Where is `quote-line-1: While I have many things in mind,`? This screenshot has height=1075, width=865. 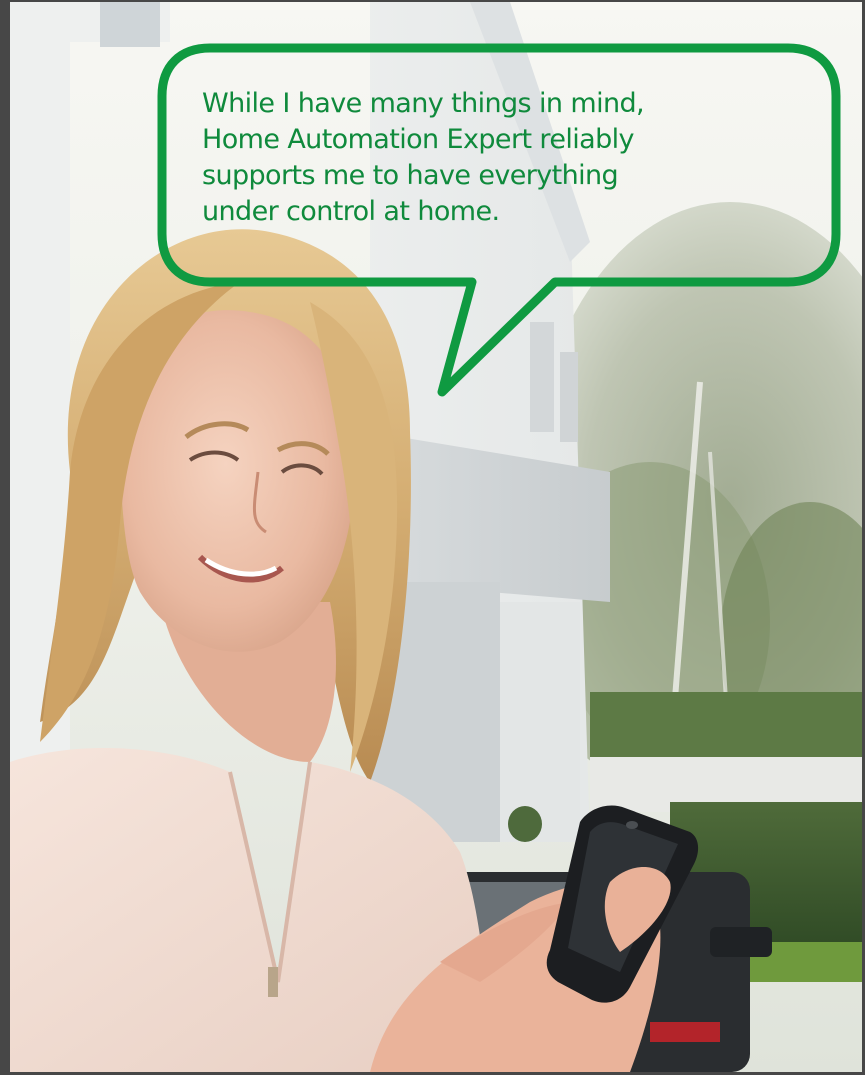 quote-line-1: While I have many things in mind, is located at coordinates (423, 103).